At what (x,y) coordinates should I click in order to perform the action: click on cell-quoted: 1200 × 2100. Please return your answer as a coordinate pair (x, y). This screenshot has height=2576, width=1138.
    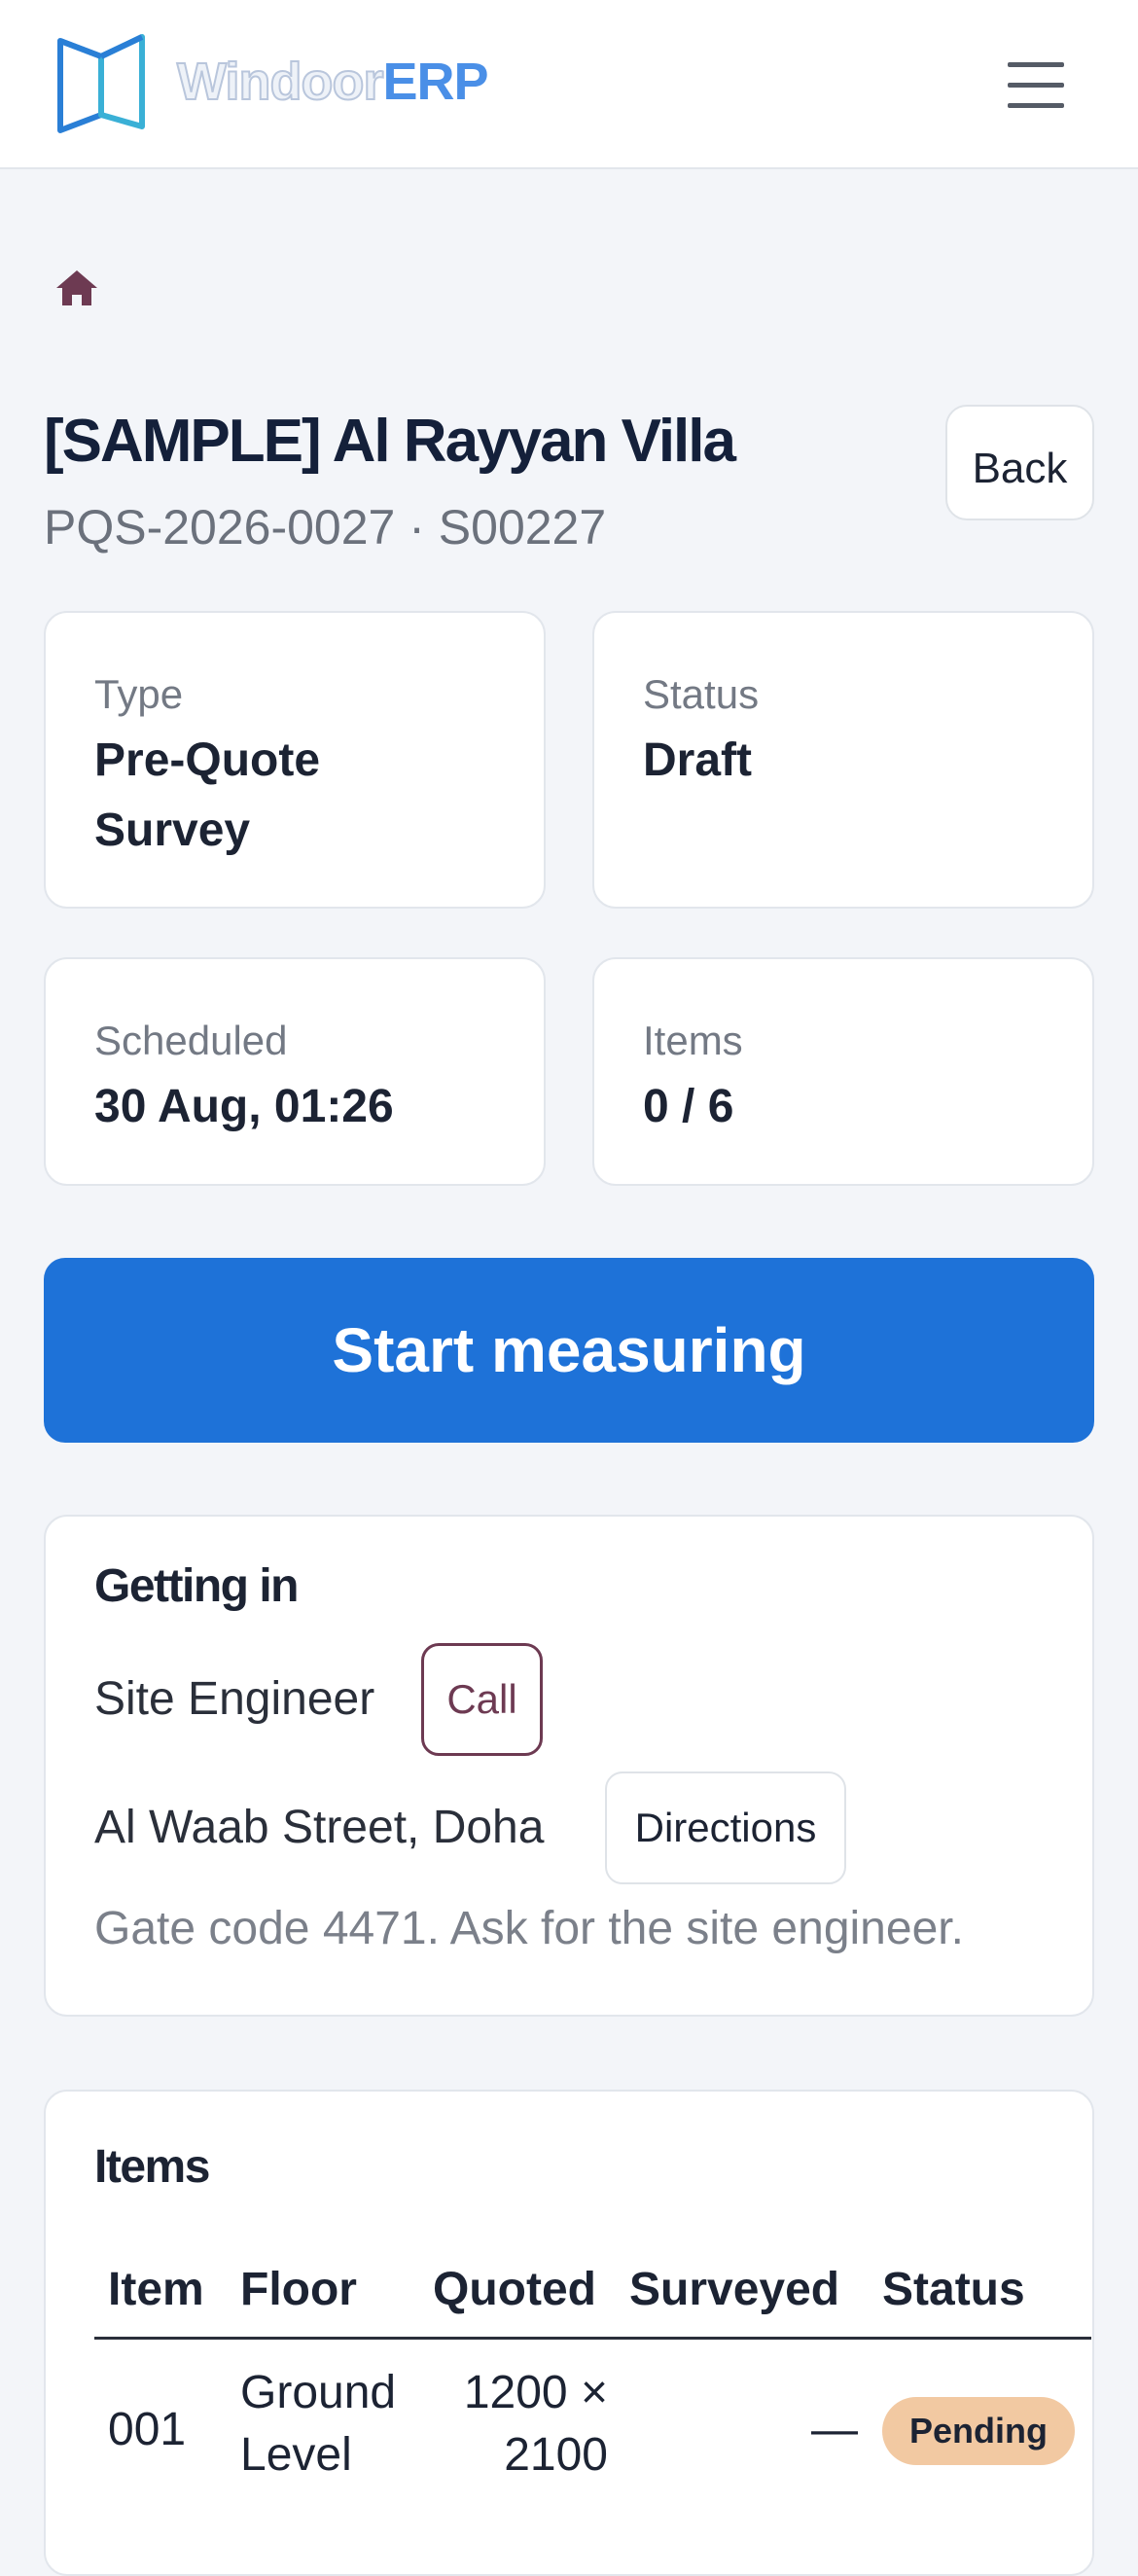
    Looking at the image, I should click on (535, 2424).